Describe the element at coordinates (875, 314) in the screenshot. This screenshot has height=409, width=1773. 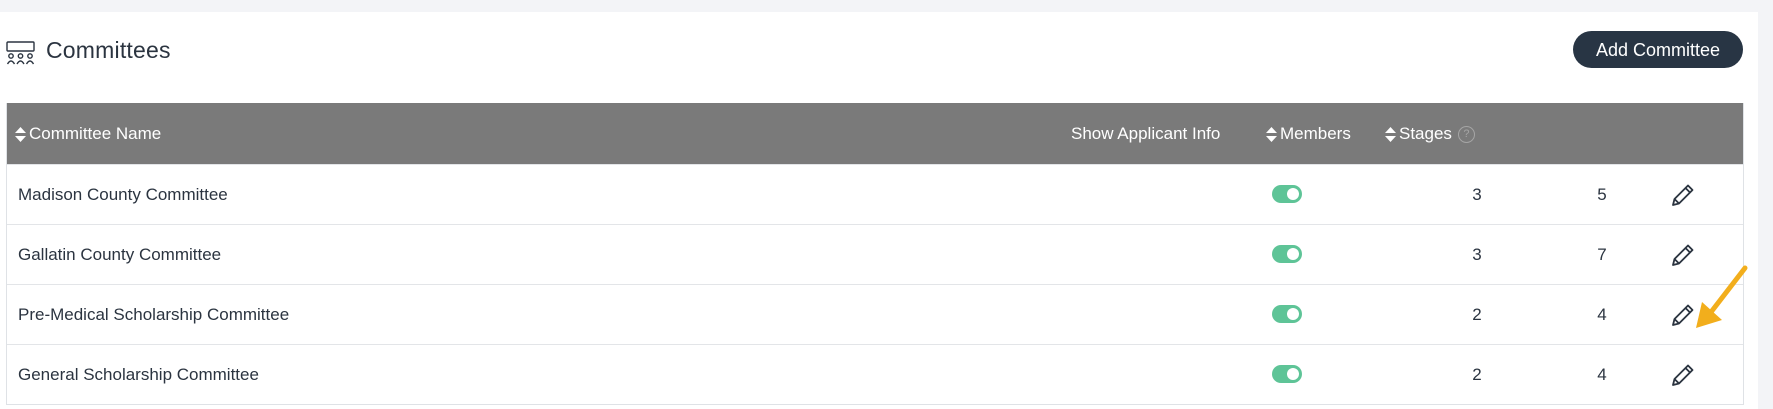
I see `table-row: Pre-Medical Scholarship Committee 2 4` at that location.